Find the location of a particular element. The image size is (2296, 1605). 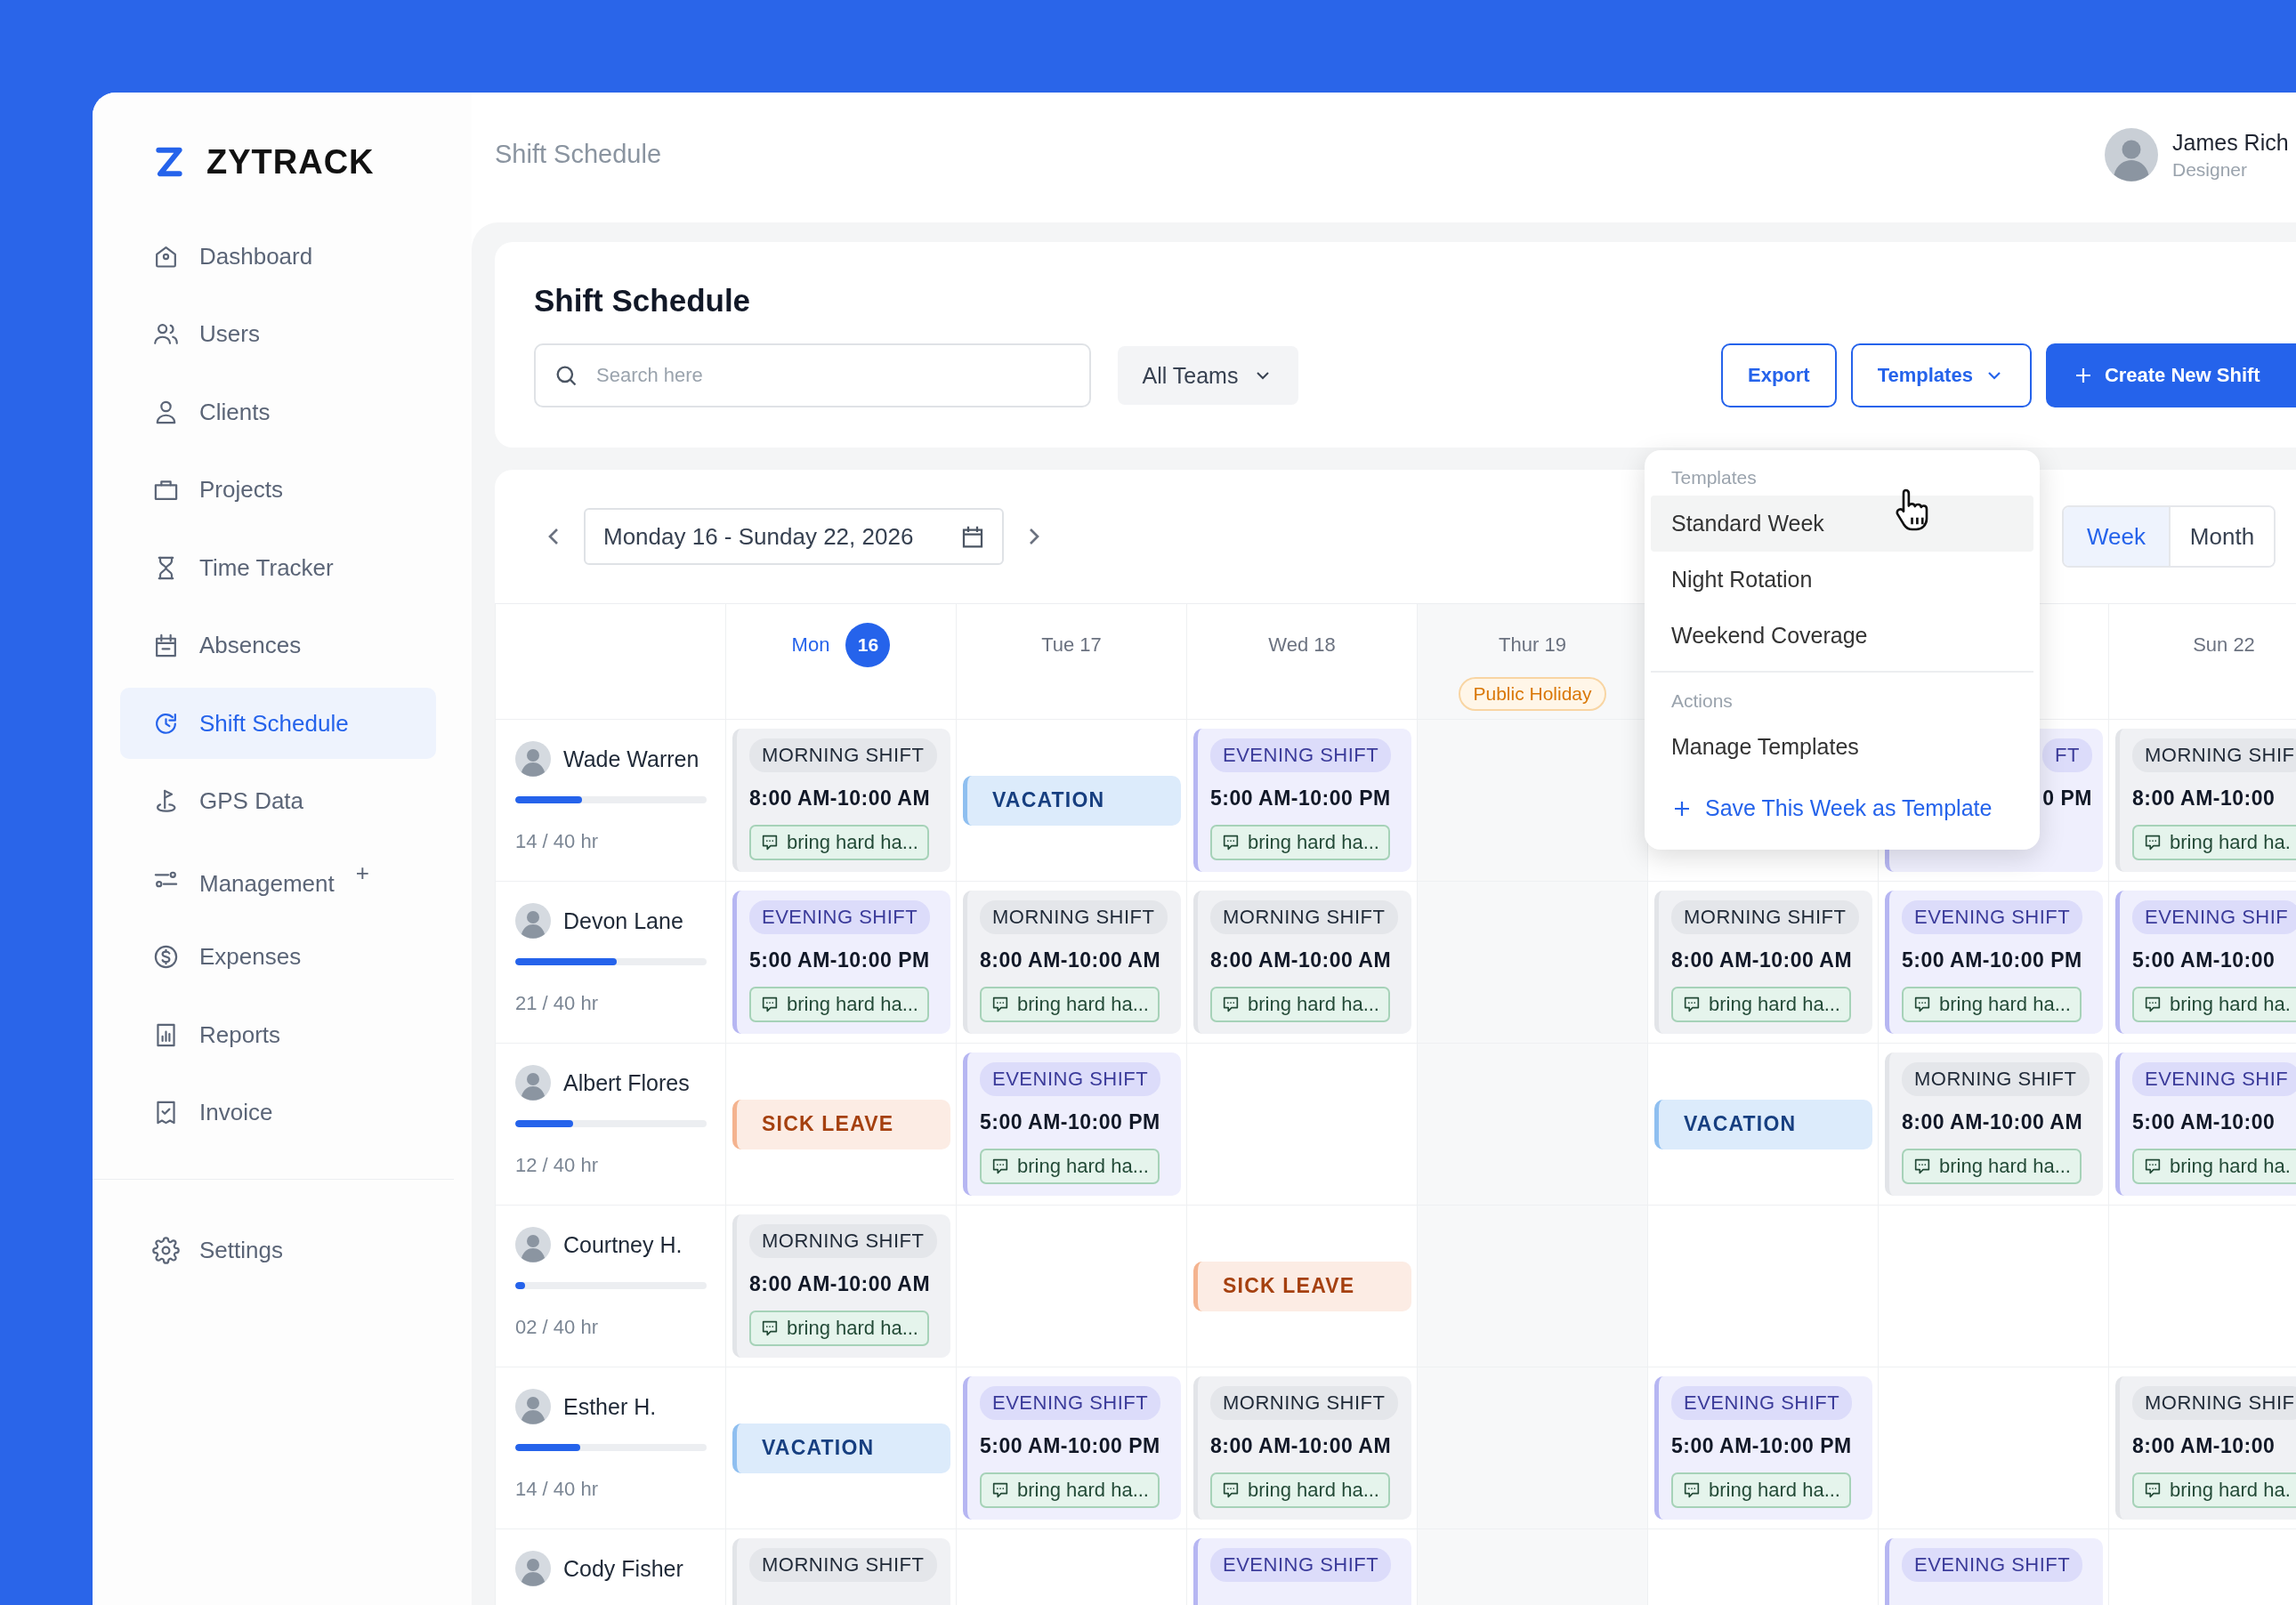

menu-item: Standard Week is located at coordinates (1842, 524).